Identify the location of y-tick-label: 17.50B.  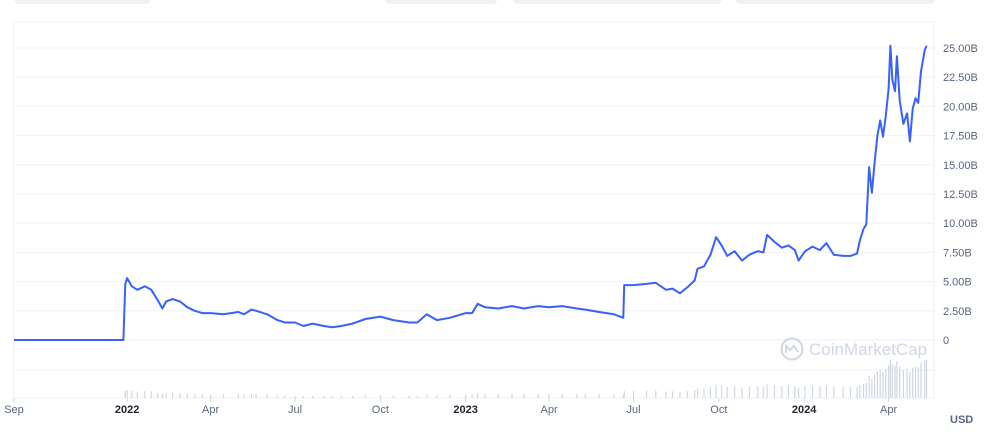
(960, 137).